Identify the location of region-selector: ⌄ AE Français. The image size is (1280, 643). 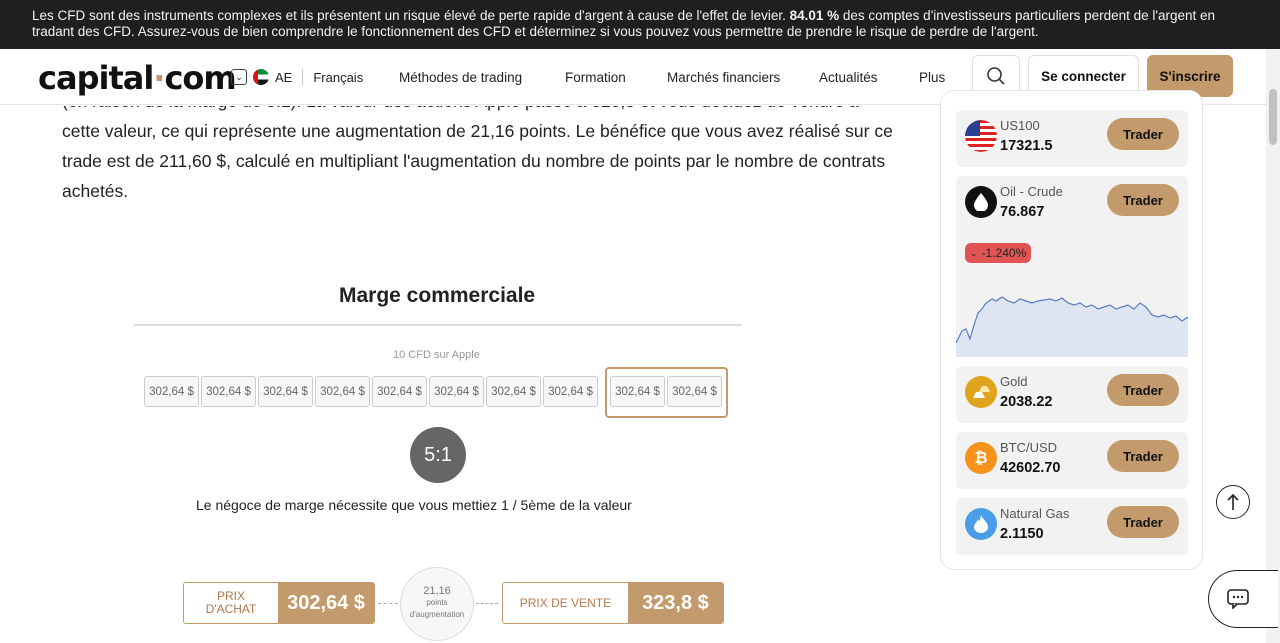
(297, 77).